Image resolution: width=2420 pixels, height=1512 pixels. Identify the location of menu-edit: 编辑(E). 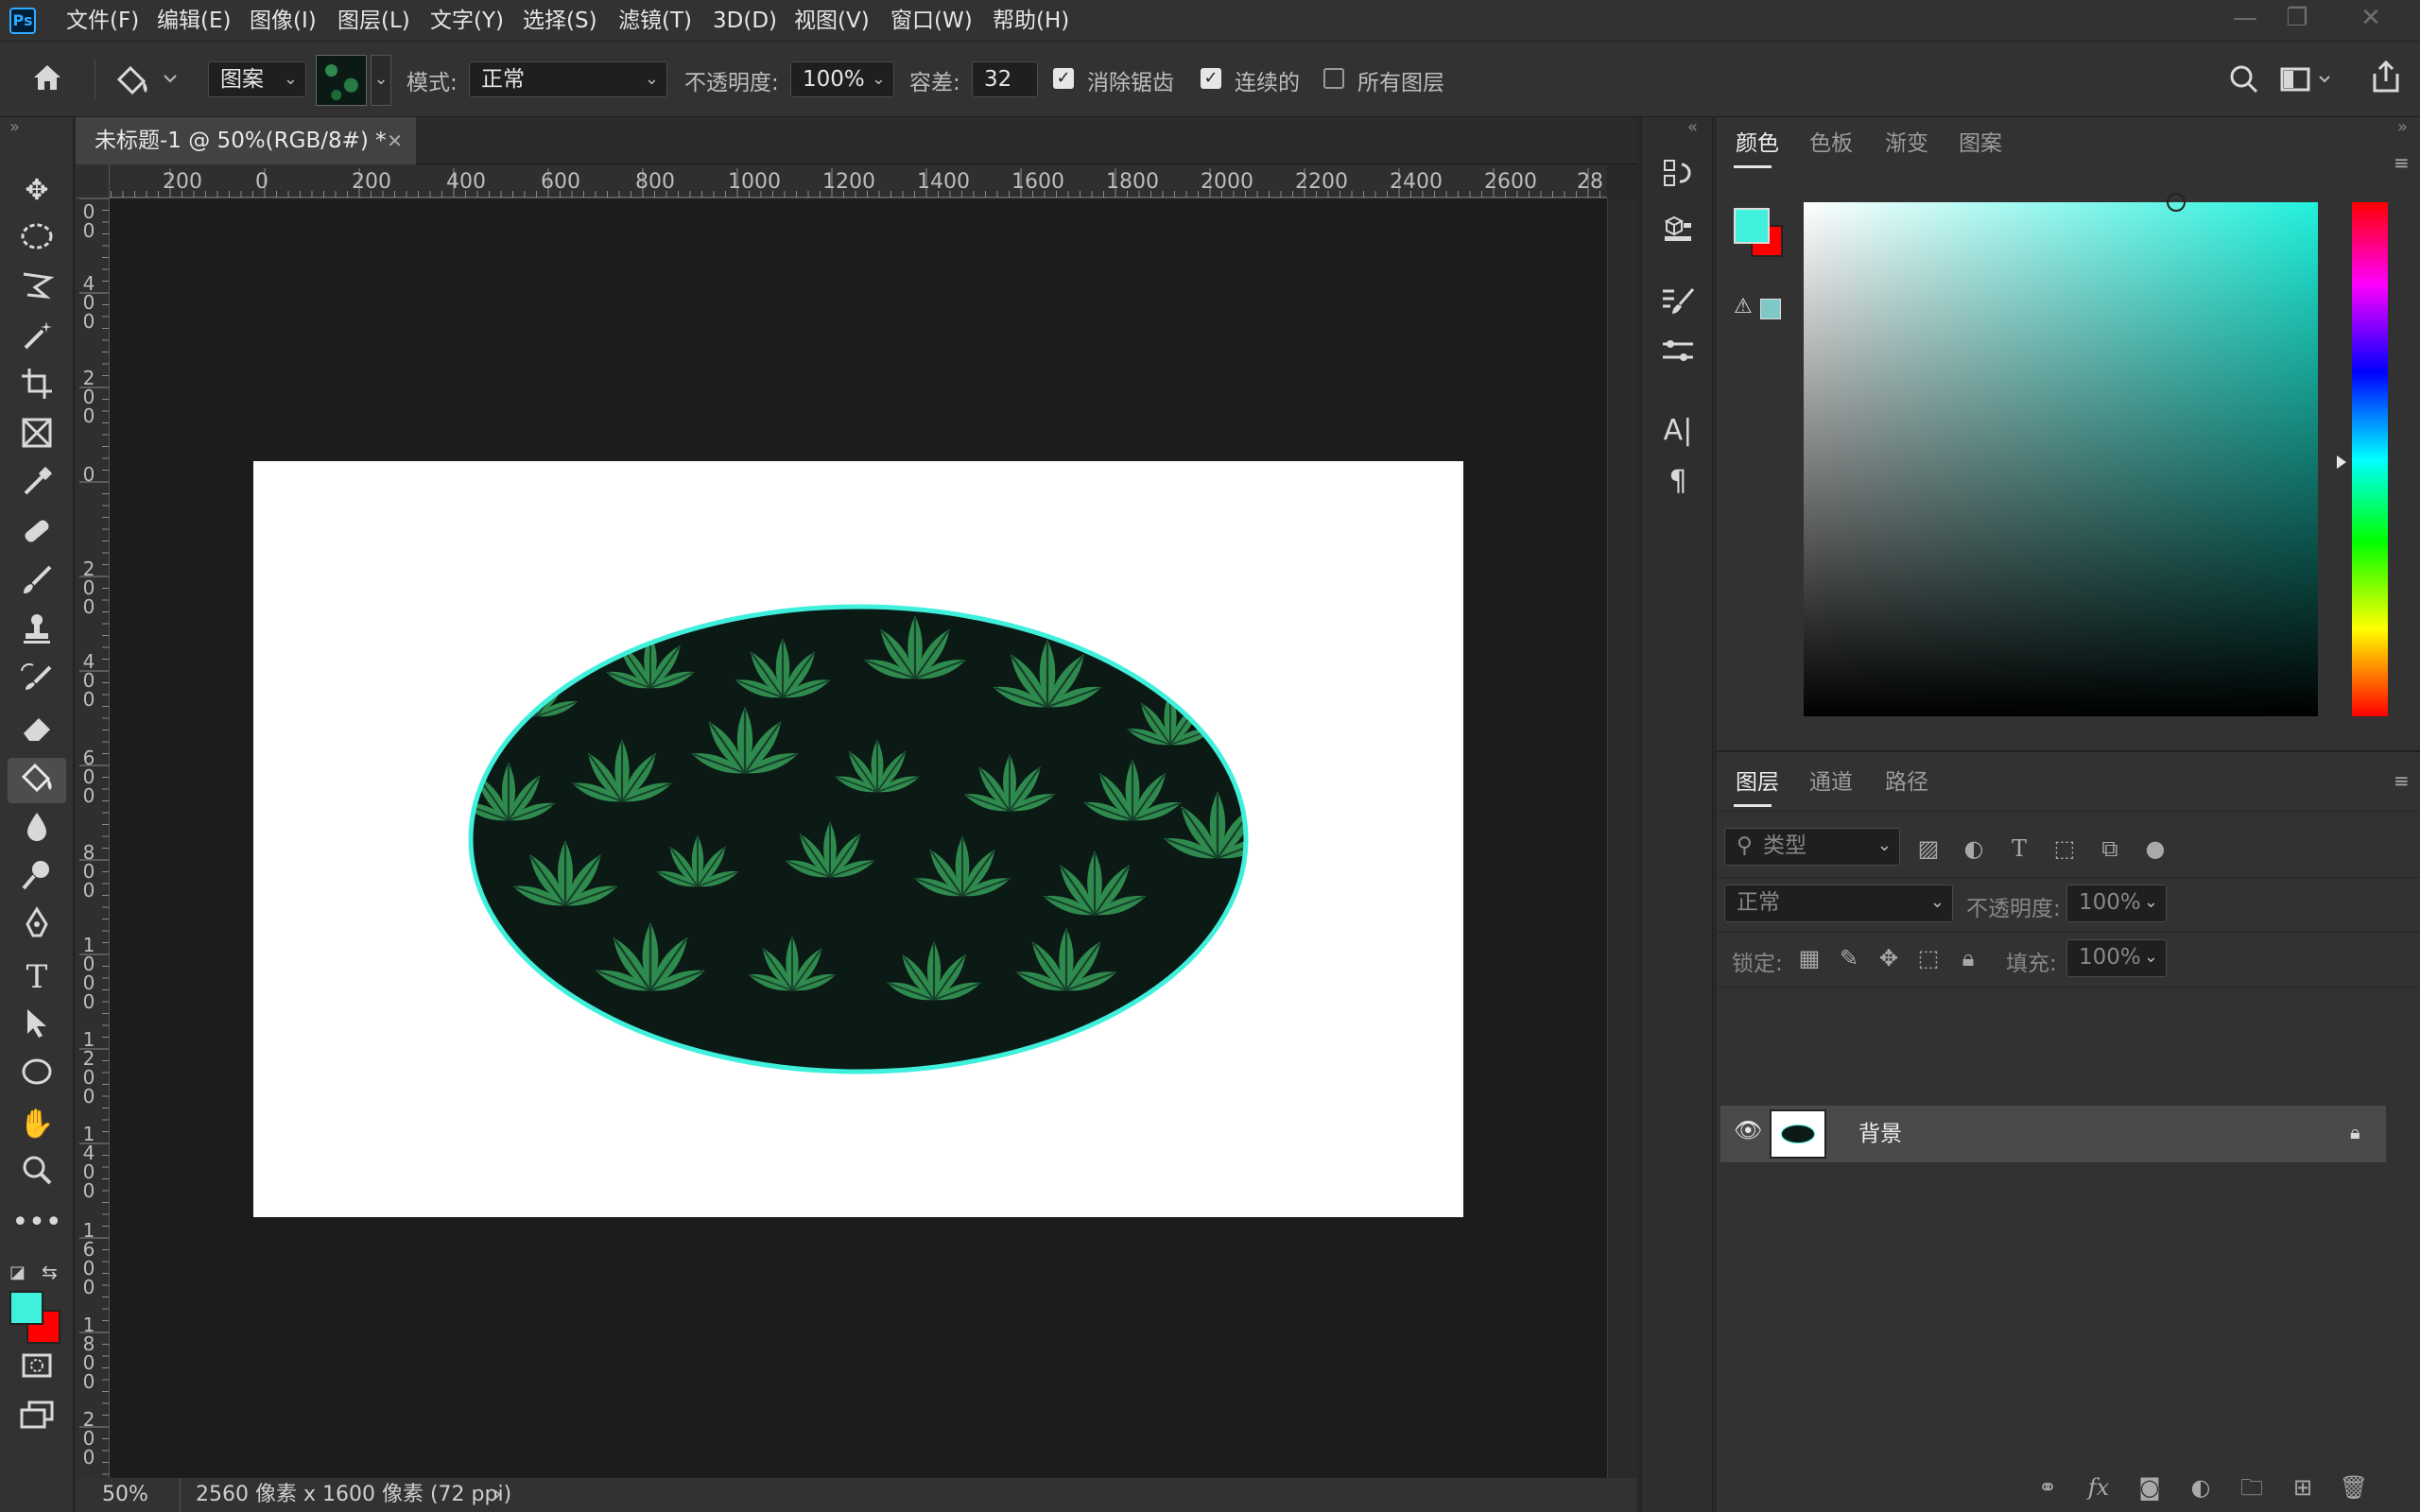
(194, 21).